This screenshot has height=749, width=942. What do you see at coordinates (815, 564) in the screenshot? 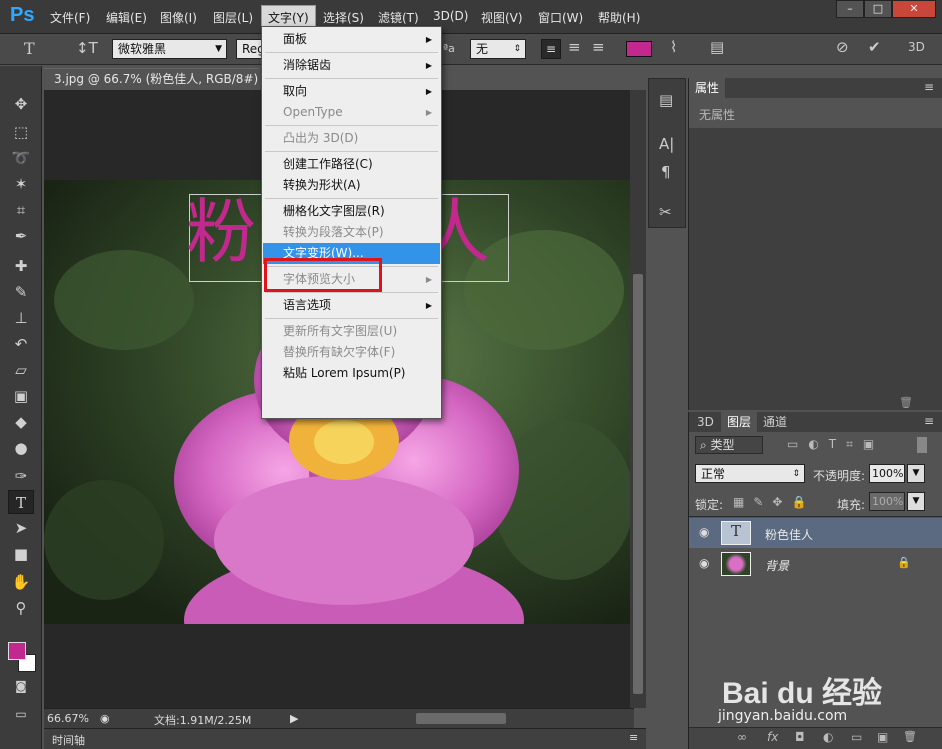
I see `layer-row-background: ◉ 背景 🔒` at bounding box center [815, 564].